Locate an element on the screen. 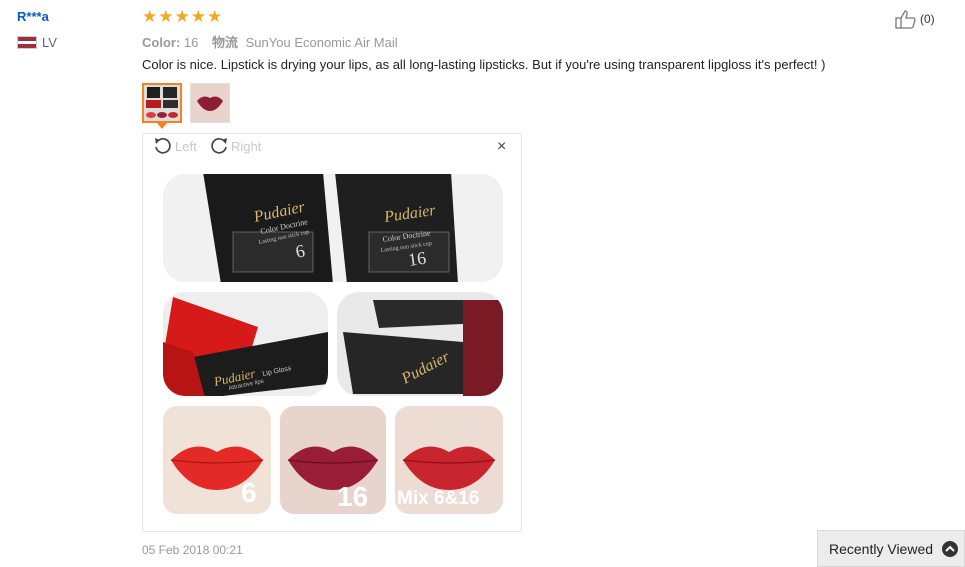  color-value: 16 is located at coordinates (191, 42).